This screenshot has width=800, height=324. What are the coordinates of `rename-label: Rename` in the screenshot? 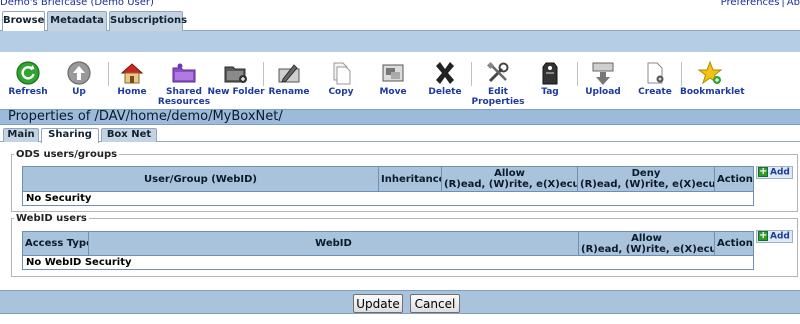 It's located at (289, 92).